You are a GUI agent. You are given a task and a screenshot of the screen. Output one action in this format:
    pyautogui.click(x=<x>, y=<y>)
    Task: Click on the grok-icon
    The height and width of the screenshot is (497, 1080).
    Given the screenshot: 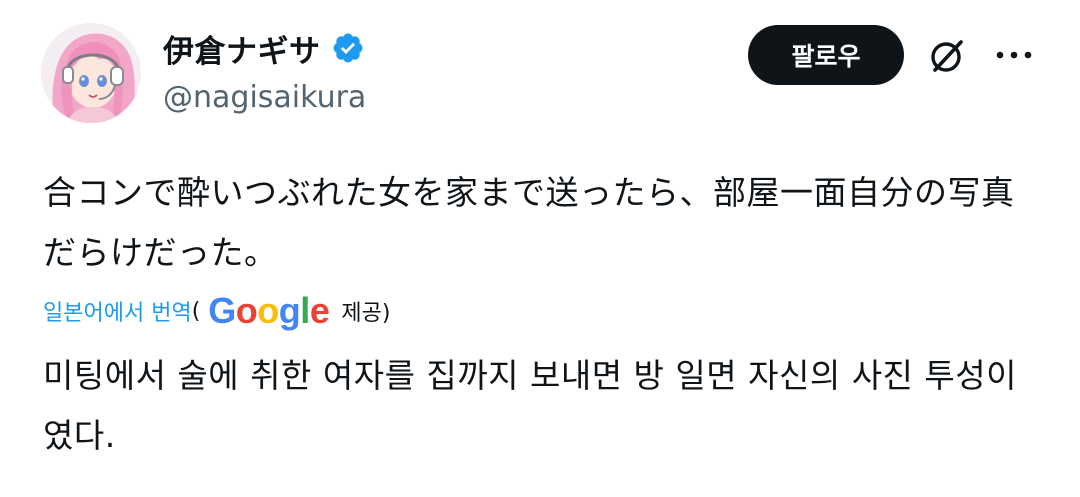 What is the action you would take?
    pyautogui.click(x=947, y=56)
    